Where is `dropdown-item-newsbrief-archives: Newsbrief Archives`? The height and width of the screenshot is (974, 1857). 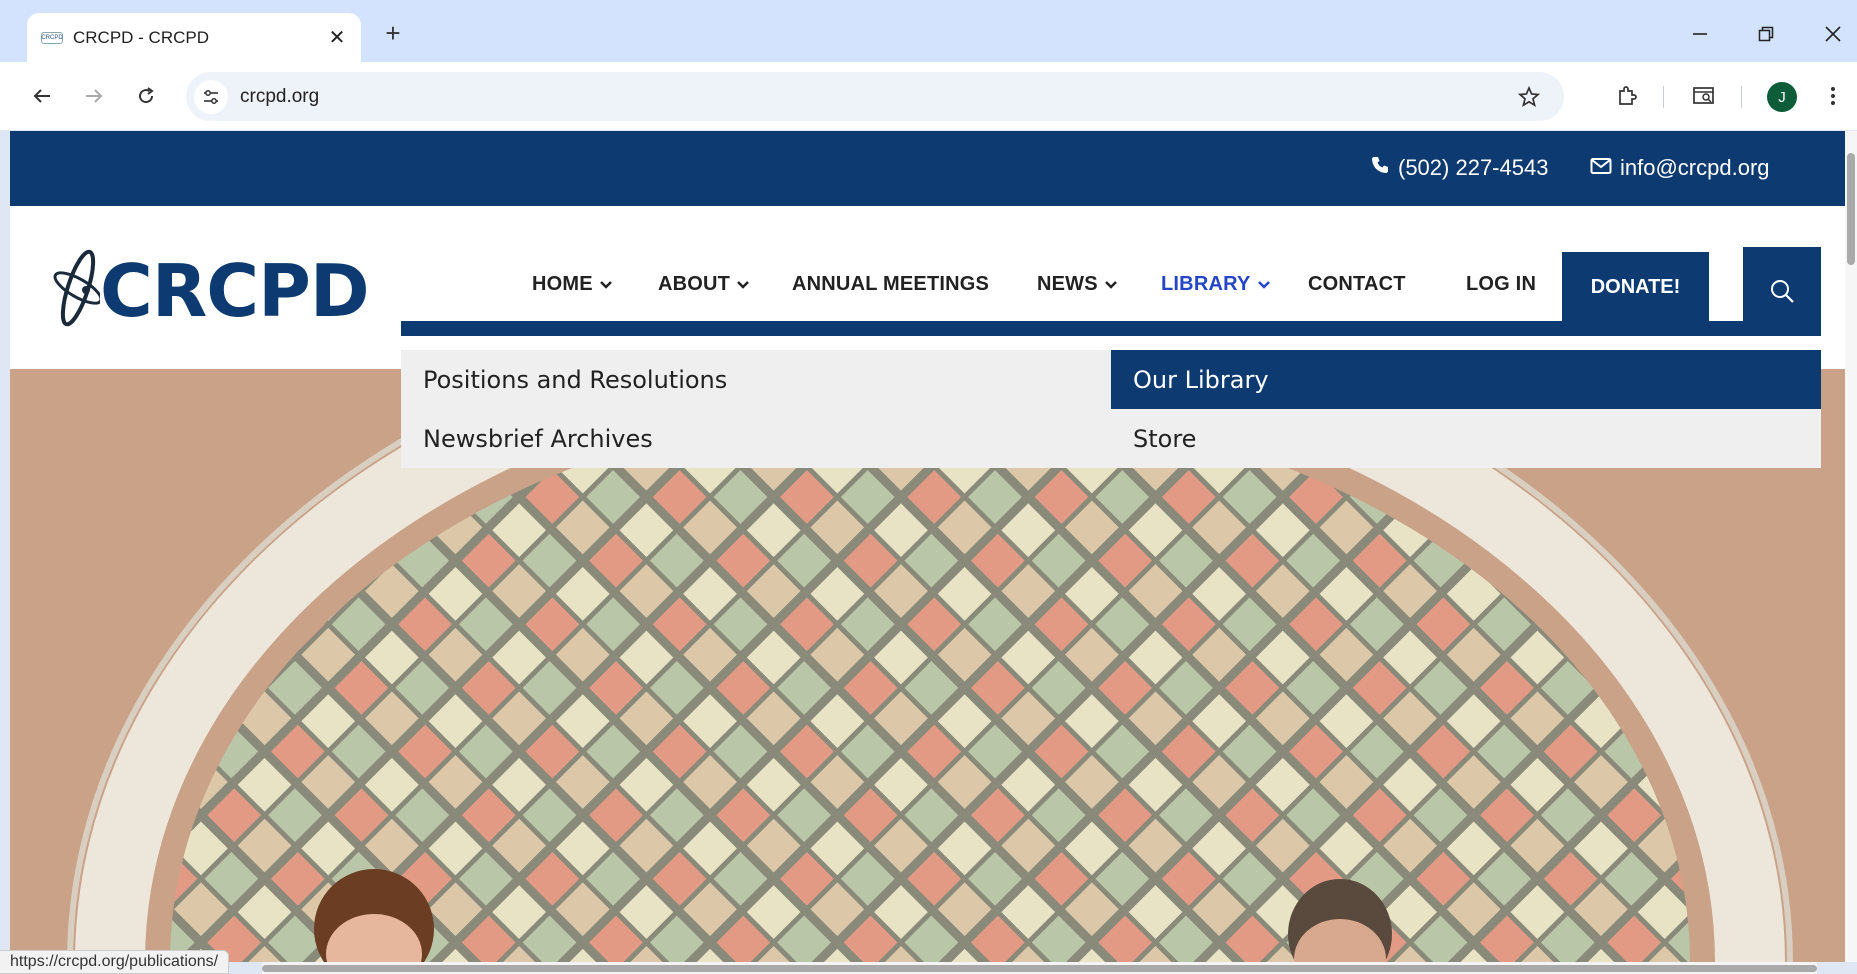
dropdown-item-newsbrief-archives: Newsbrief Archives is located at coordinates (756, 438).